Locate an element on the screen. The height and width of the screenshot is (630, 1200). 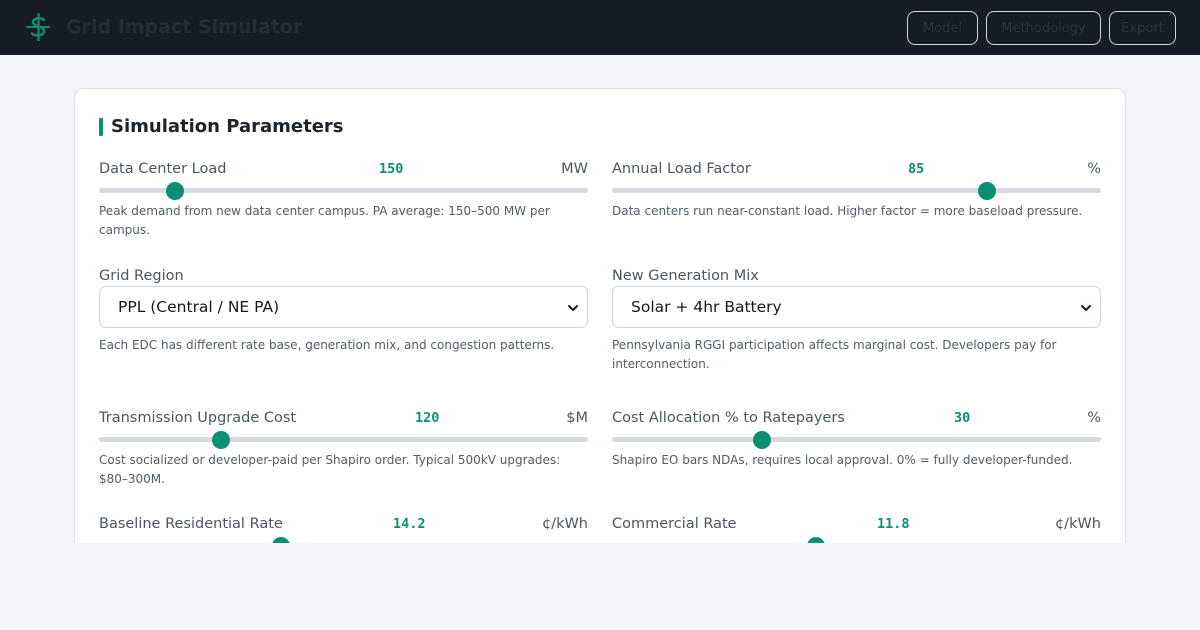
grid-region-selected-value: PPL (Central / NE PA) is located at coordinates (199, 307).